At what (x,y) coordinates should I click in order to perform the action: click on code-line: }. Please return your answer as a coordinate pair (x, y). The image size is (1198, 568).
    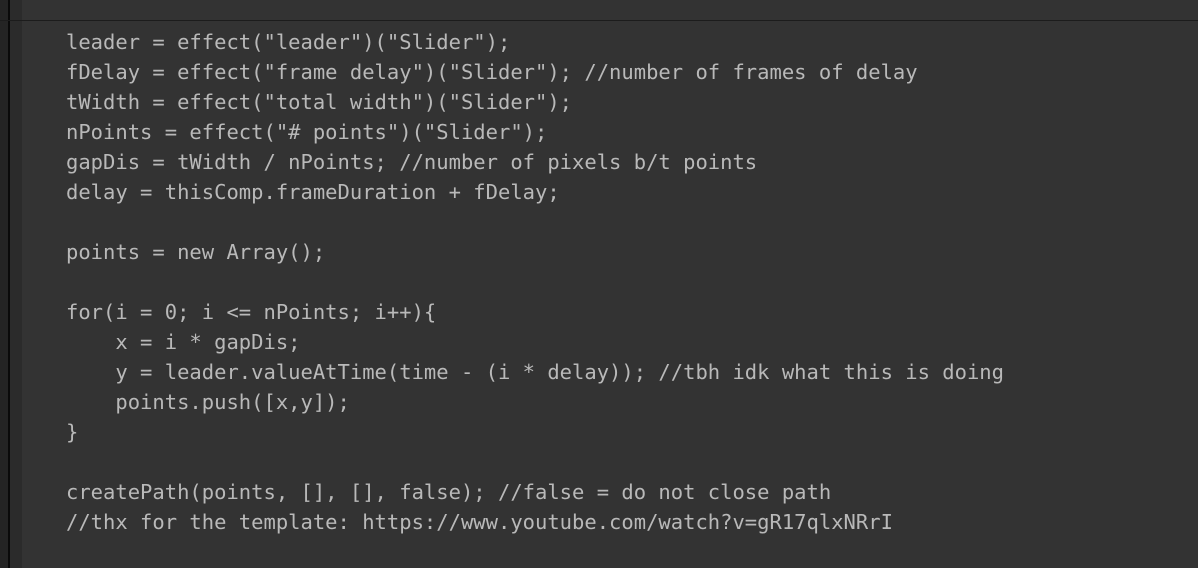
    Looking at the image, I should click on (610, 432).